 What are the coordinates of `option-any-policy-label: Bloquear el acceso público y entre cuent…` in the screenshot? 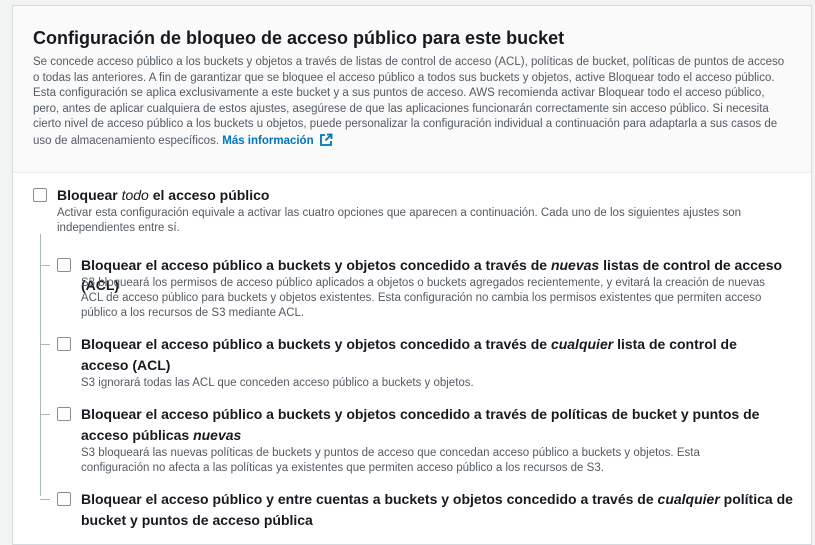 It's located at (437, 510).